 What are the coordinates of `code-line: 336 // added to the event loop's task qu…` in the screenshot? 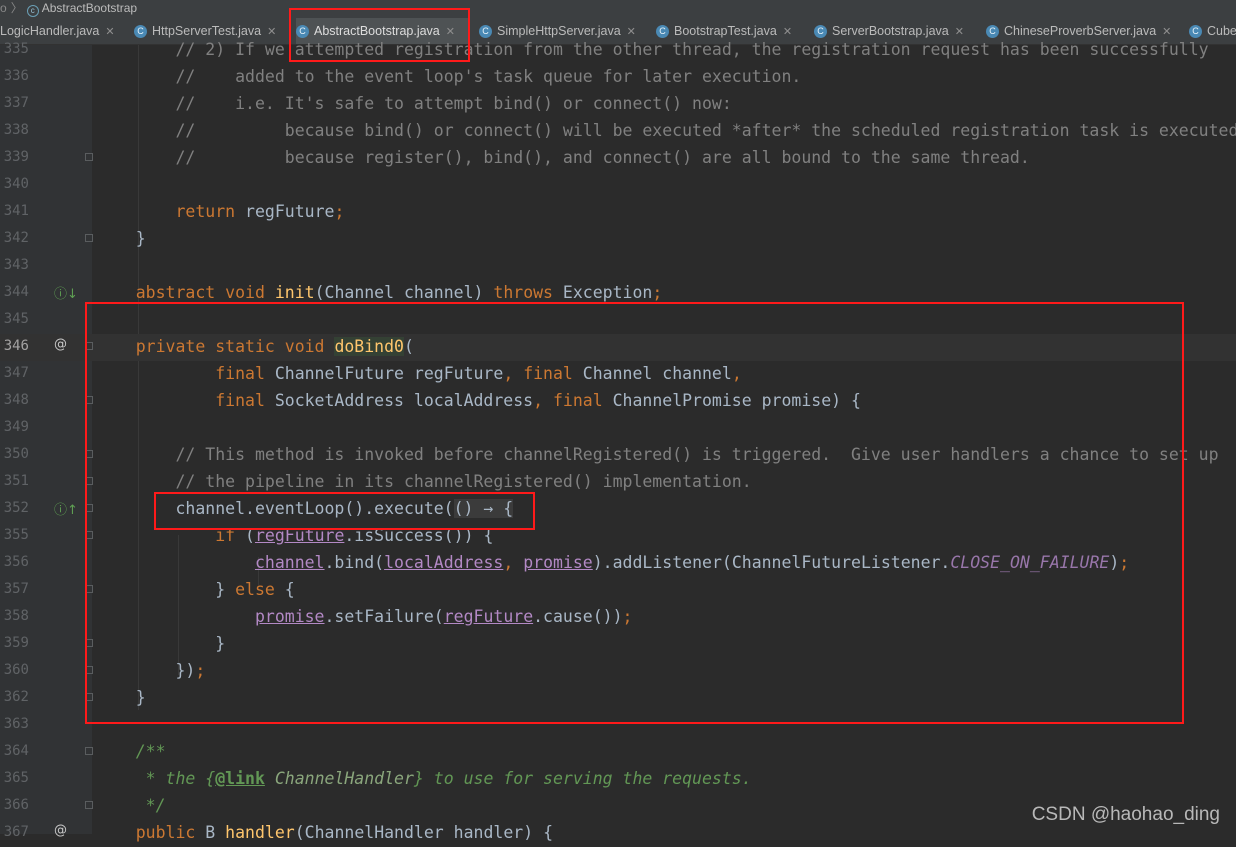 It's located at (618, 77).